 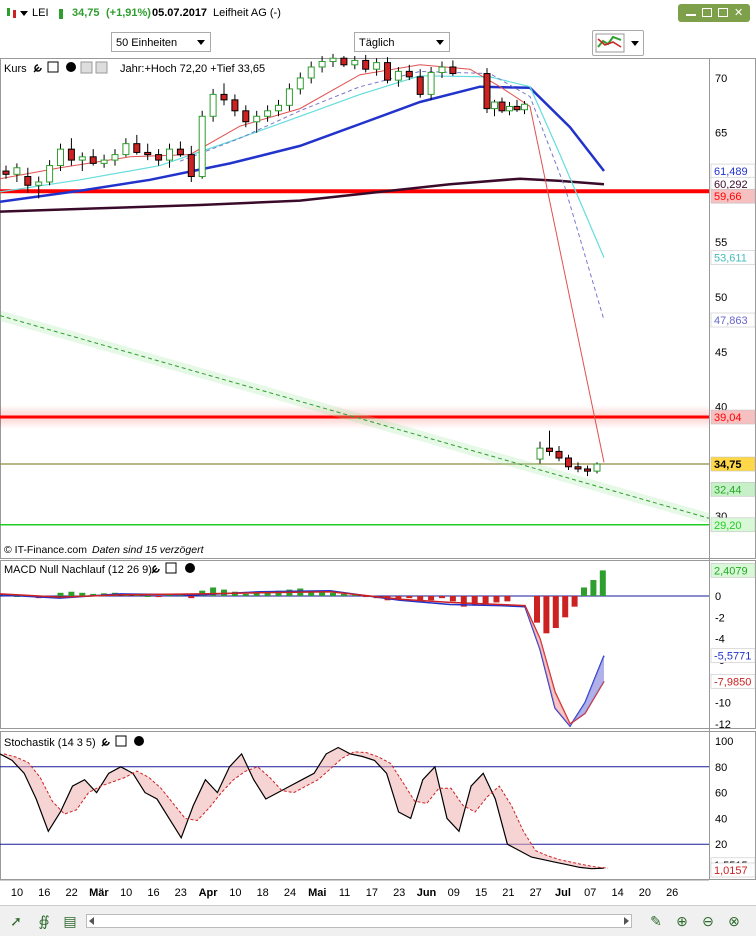 I want to click on x-tick-label: 26, so click(x=672, y=893).